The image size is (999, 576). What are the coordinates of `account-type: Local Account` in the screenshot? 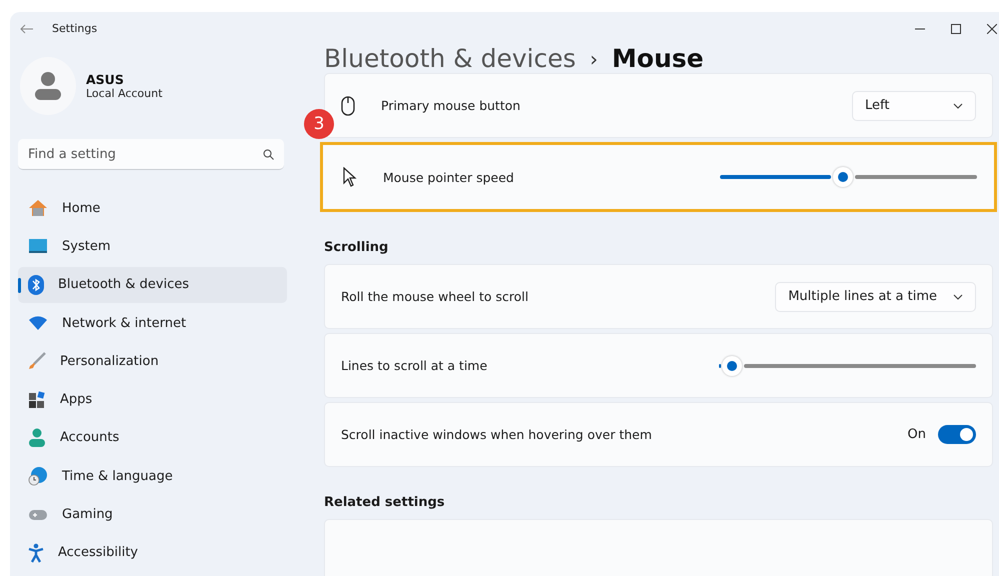 It's located at (124, 93).